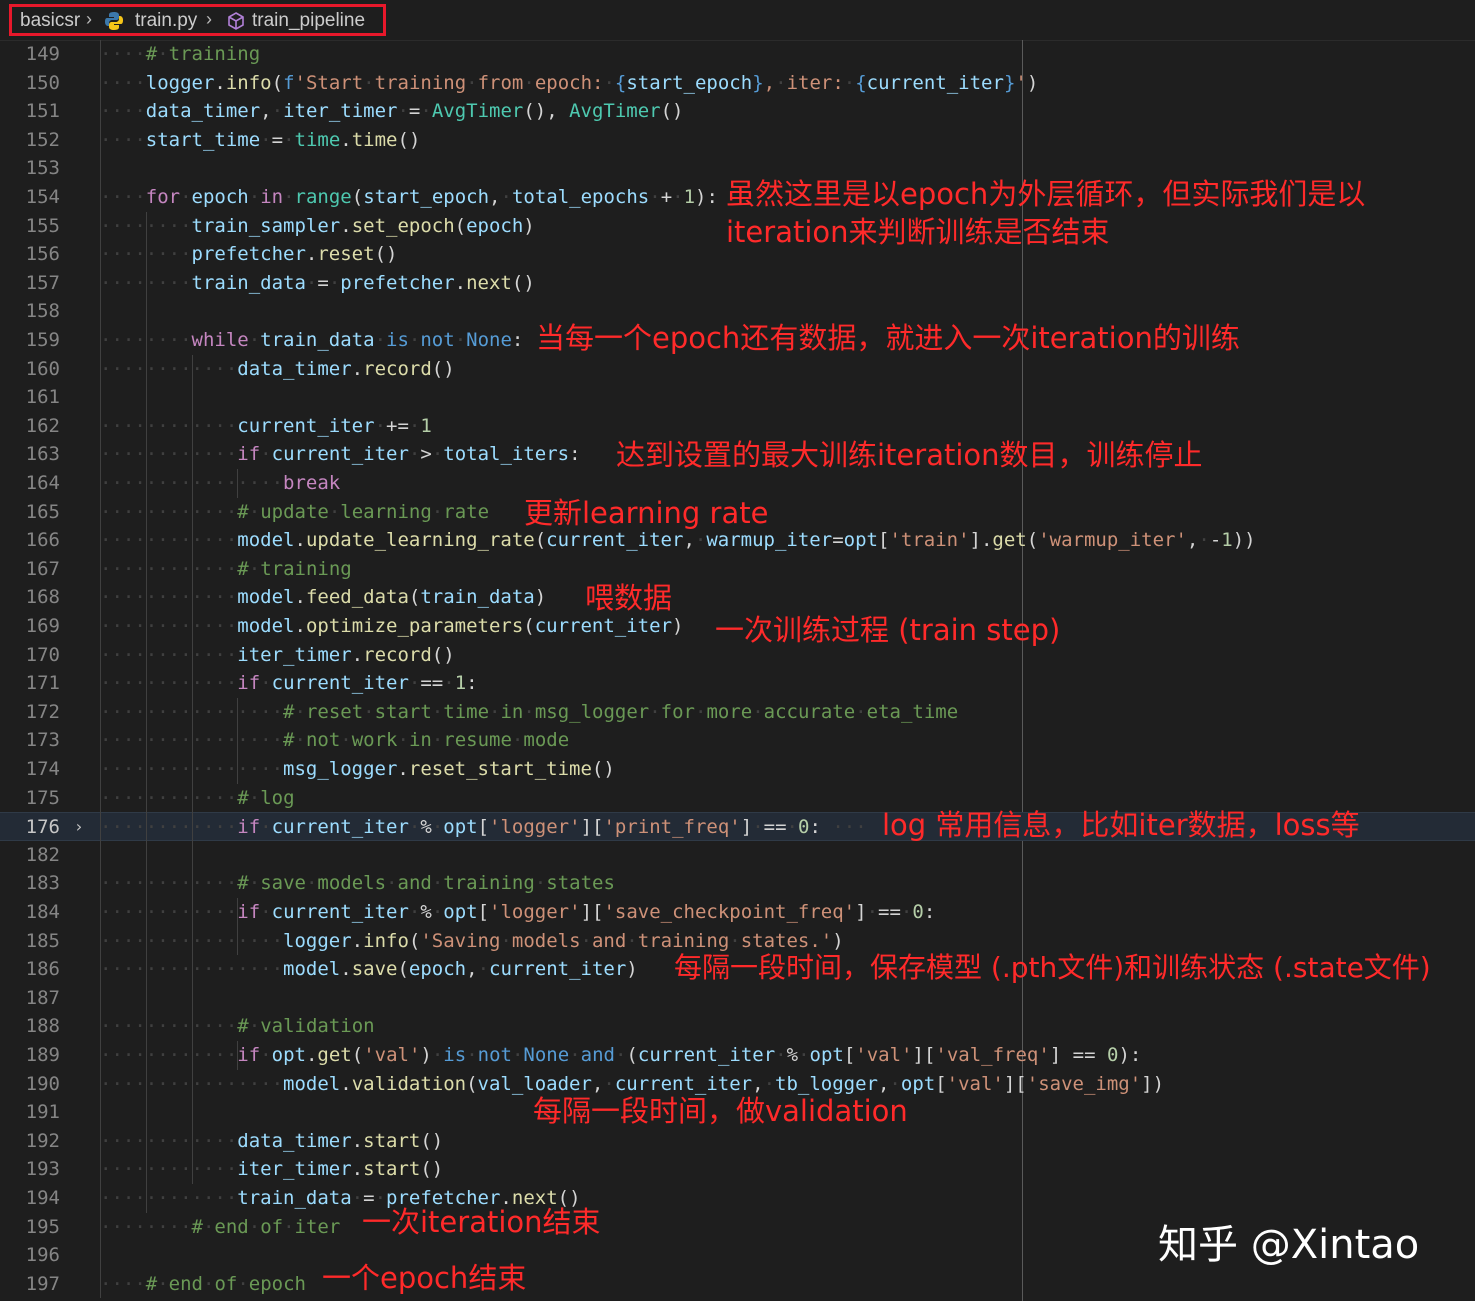 The image size is (1475, 1301). Describe the element at coordinates (30, 54) in the screenshot. I see `line-number: 149` at that location.